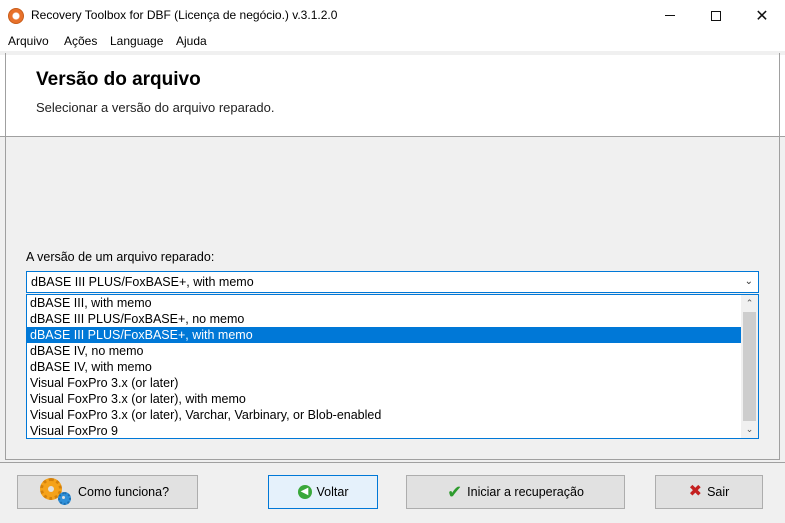  I want to click on app-logo-icon, so click(16, 16).